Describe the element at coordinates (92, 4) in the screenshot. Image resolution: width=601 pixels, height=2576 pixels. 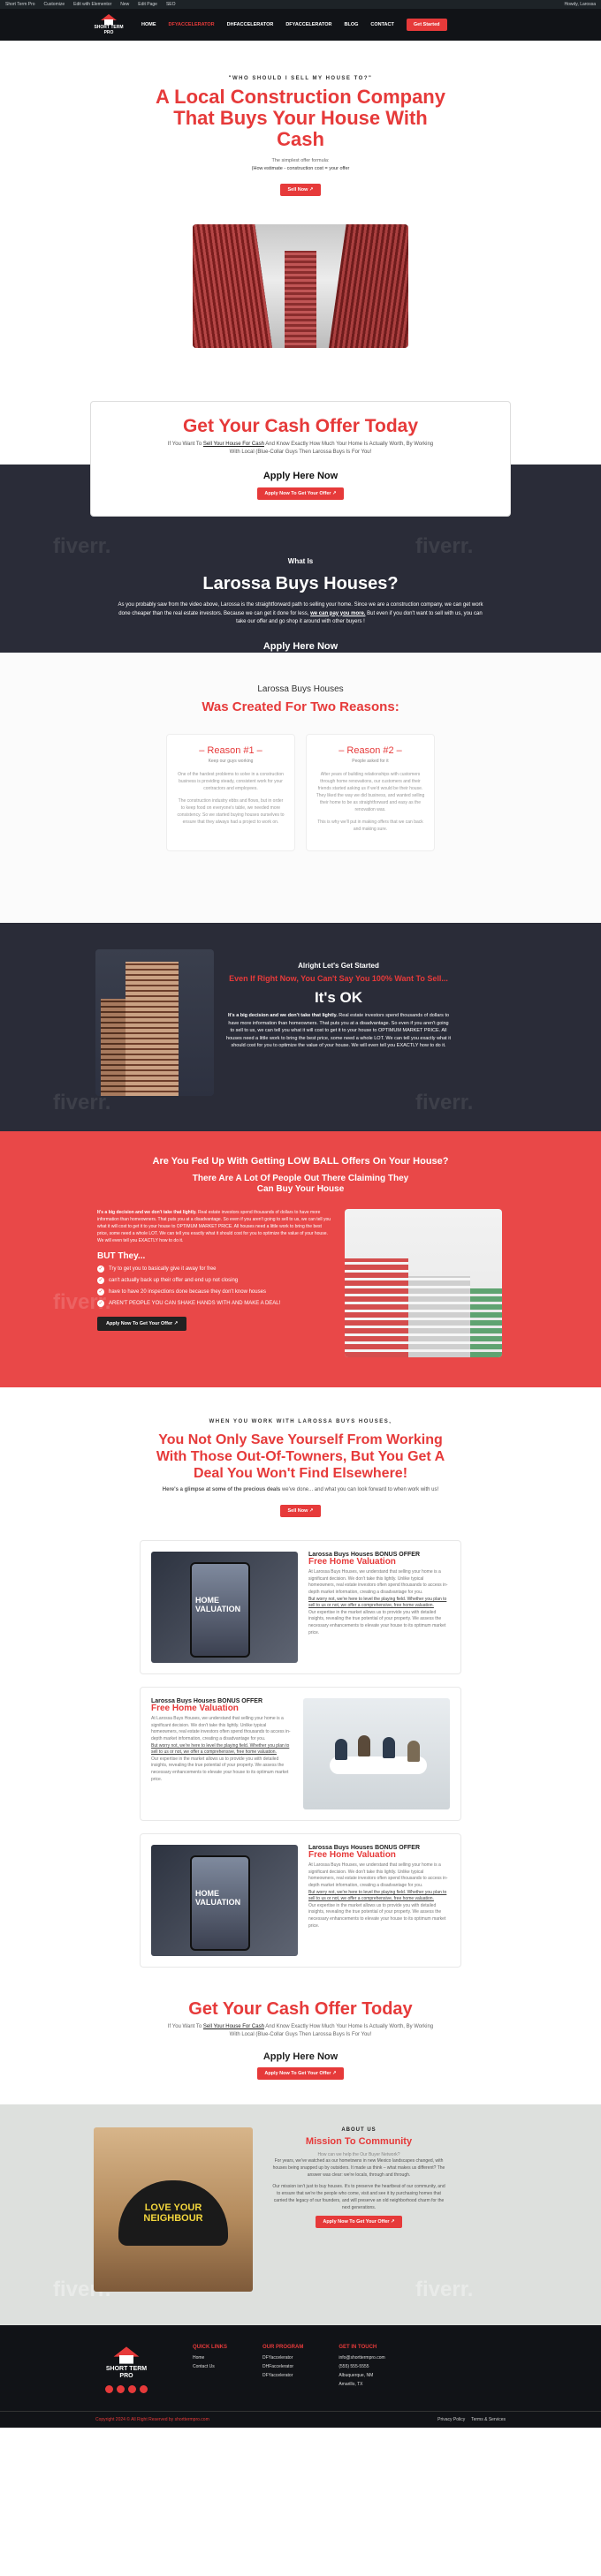
I see `wp-item: Edit with Elementor` at that location.